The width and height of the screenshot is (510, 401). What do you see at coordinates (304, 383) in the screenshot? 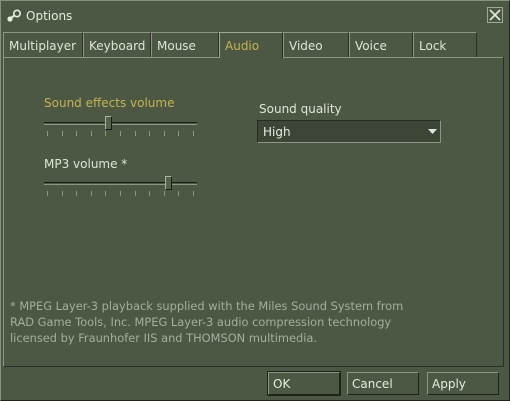
I see `ok-button: OK` at bounding box center [304, 383].